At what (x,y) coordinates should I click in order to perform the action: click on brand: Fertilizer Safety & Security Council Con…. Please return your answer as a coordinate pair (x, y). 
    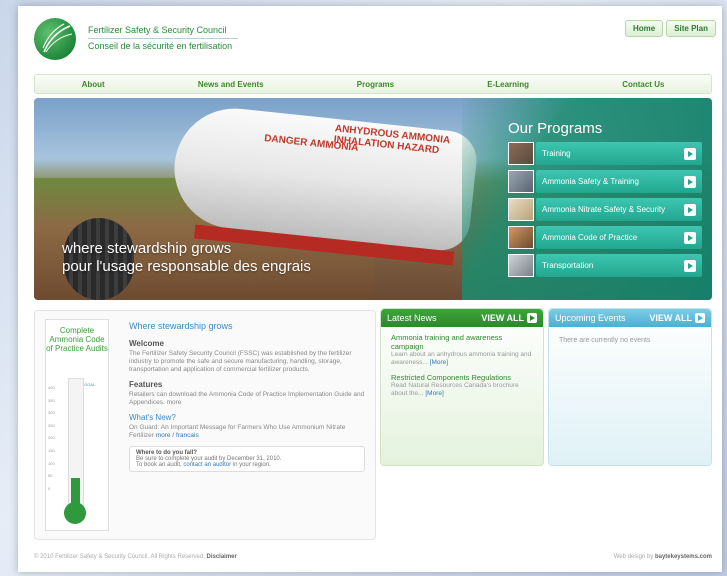
    Looking at the image, I should click on (163, 38).